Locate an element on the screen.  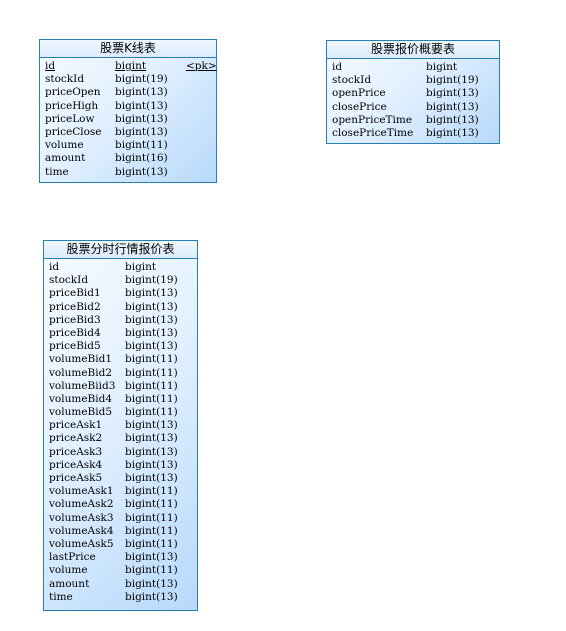
attribute-row: priceLow bigint(13) is located at coordinates (128, 119).